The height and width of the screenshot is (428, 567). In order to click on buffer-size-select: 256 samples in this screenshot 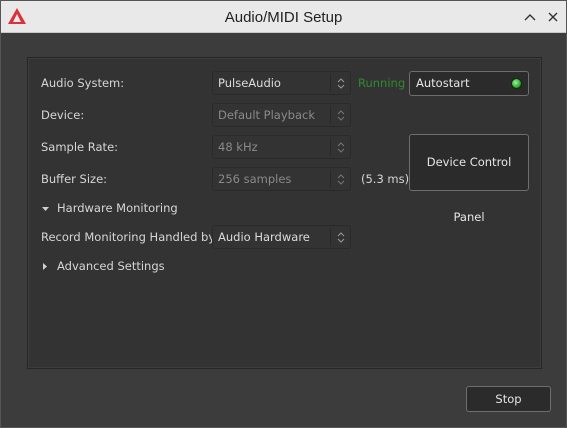, I will do `click(281, 179)`.